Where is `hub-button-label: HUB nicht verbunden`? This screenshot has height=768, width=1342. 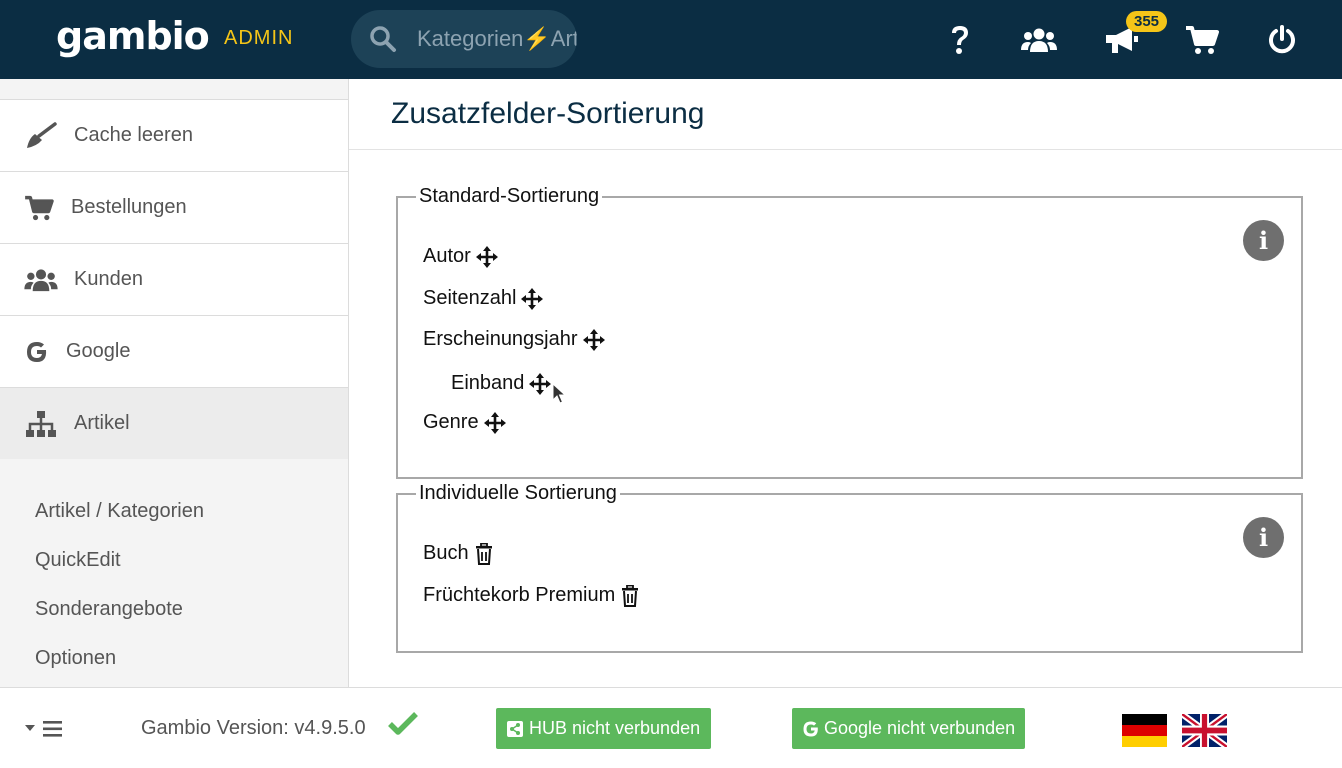 hub-button-label: HUB nicht verbunden is located at coordinates (615, 728).